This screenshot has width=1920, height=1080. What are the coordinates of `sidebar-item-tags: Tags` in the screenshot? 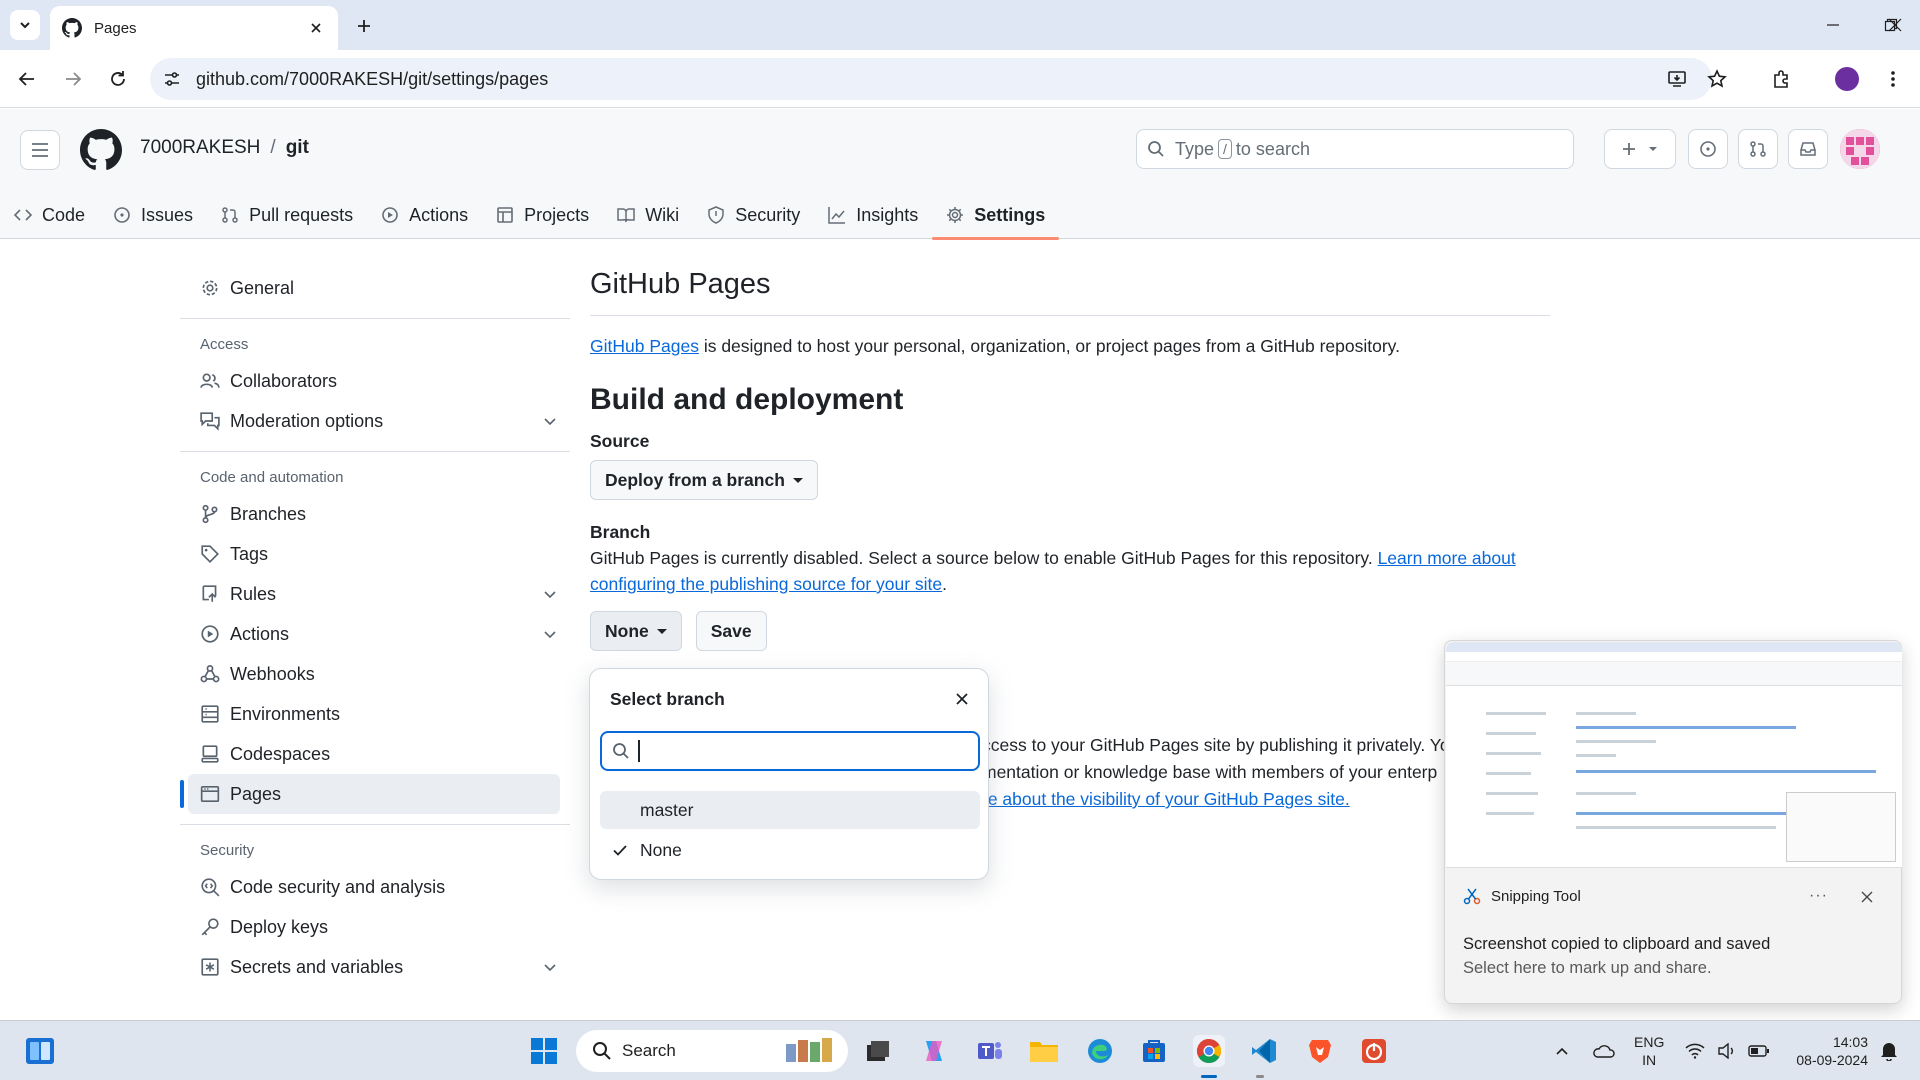 It's located at (375, 554).